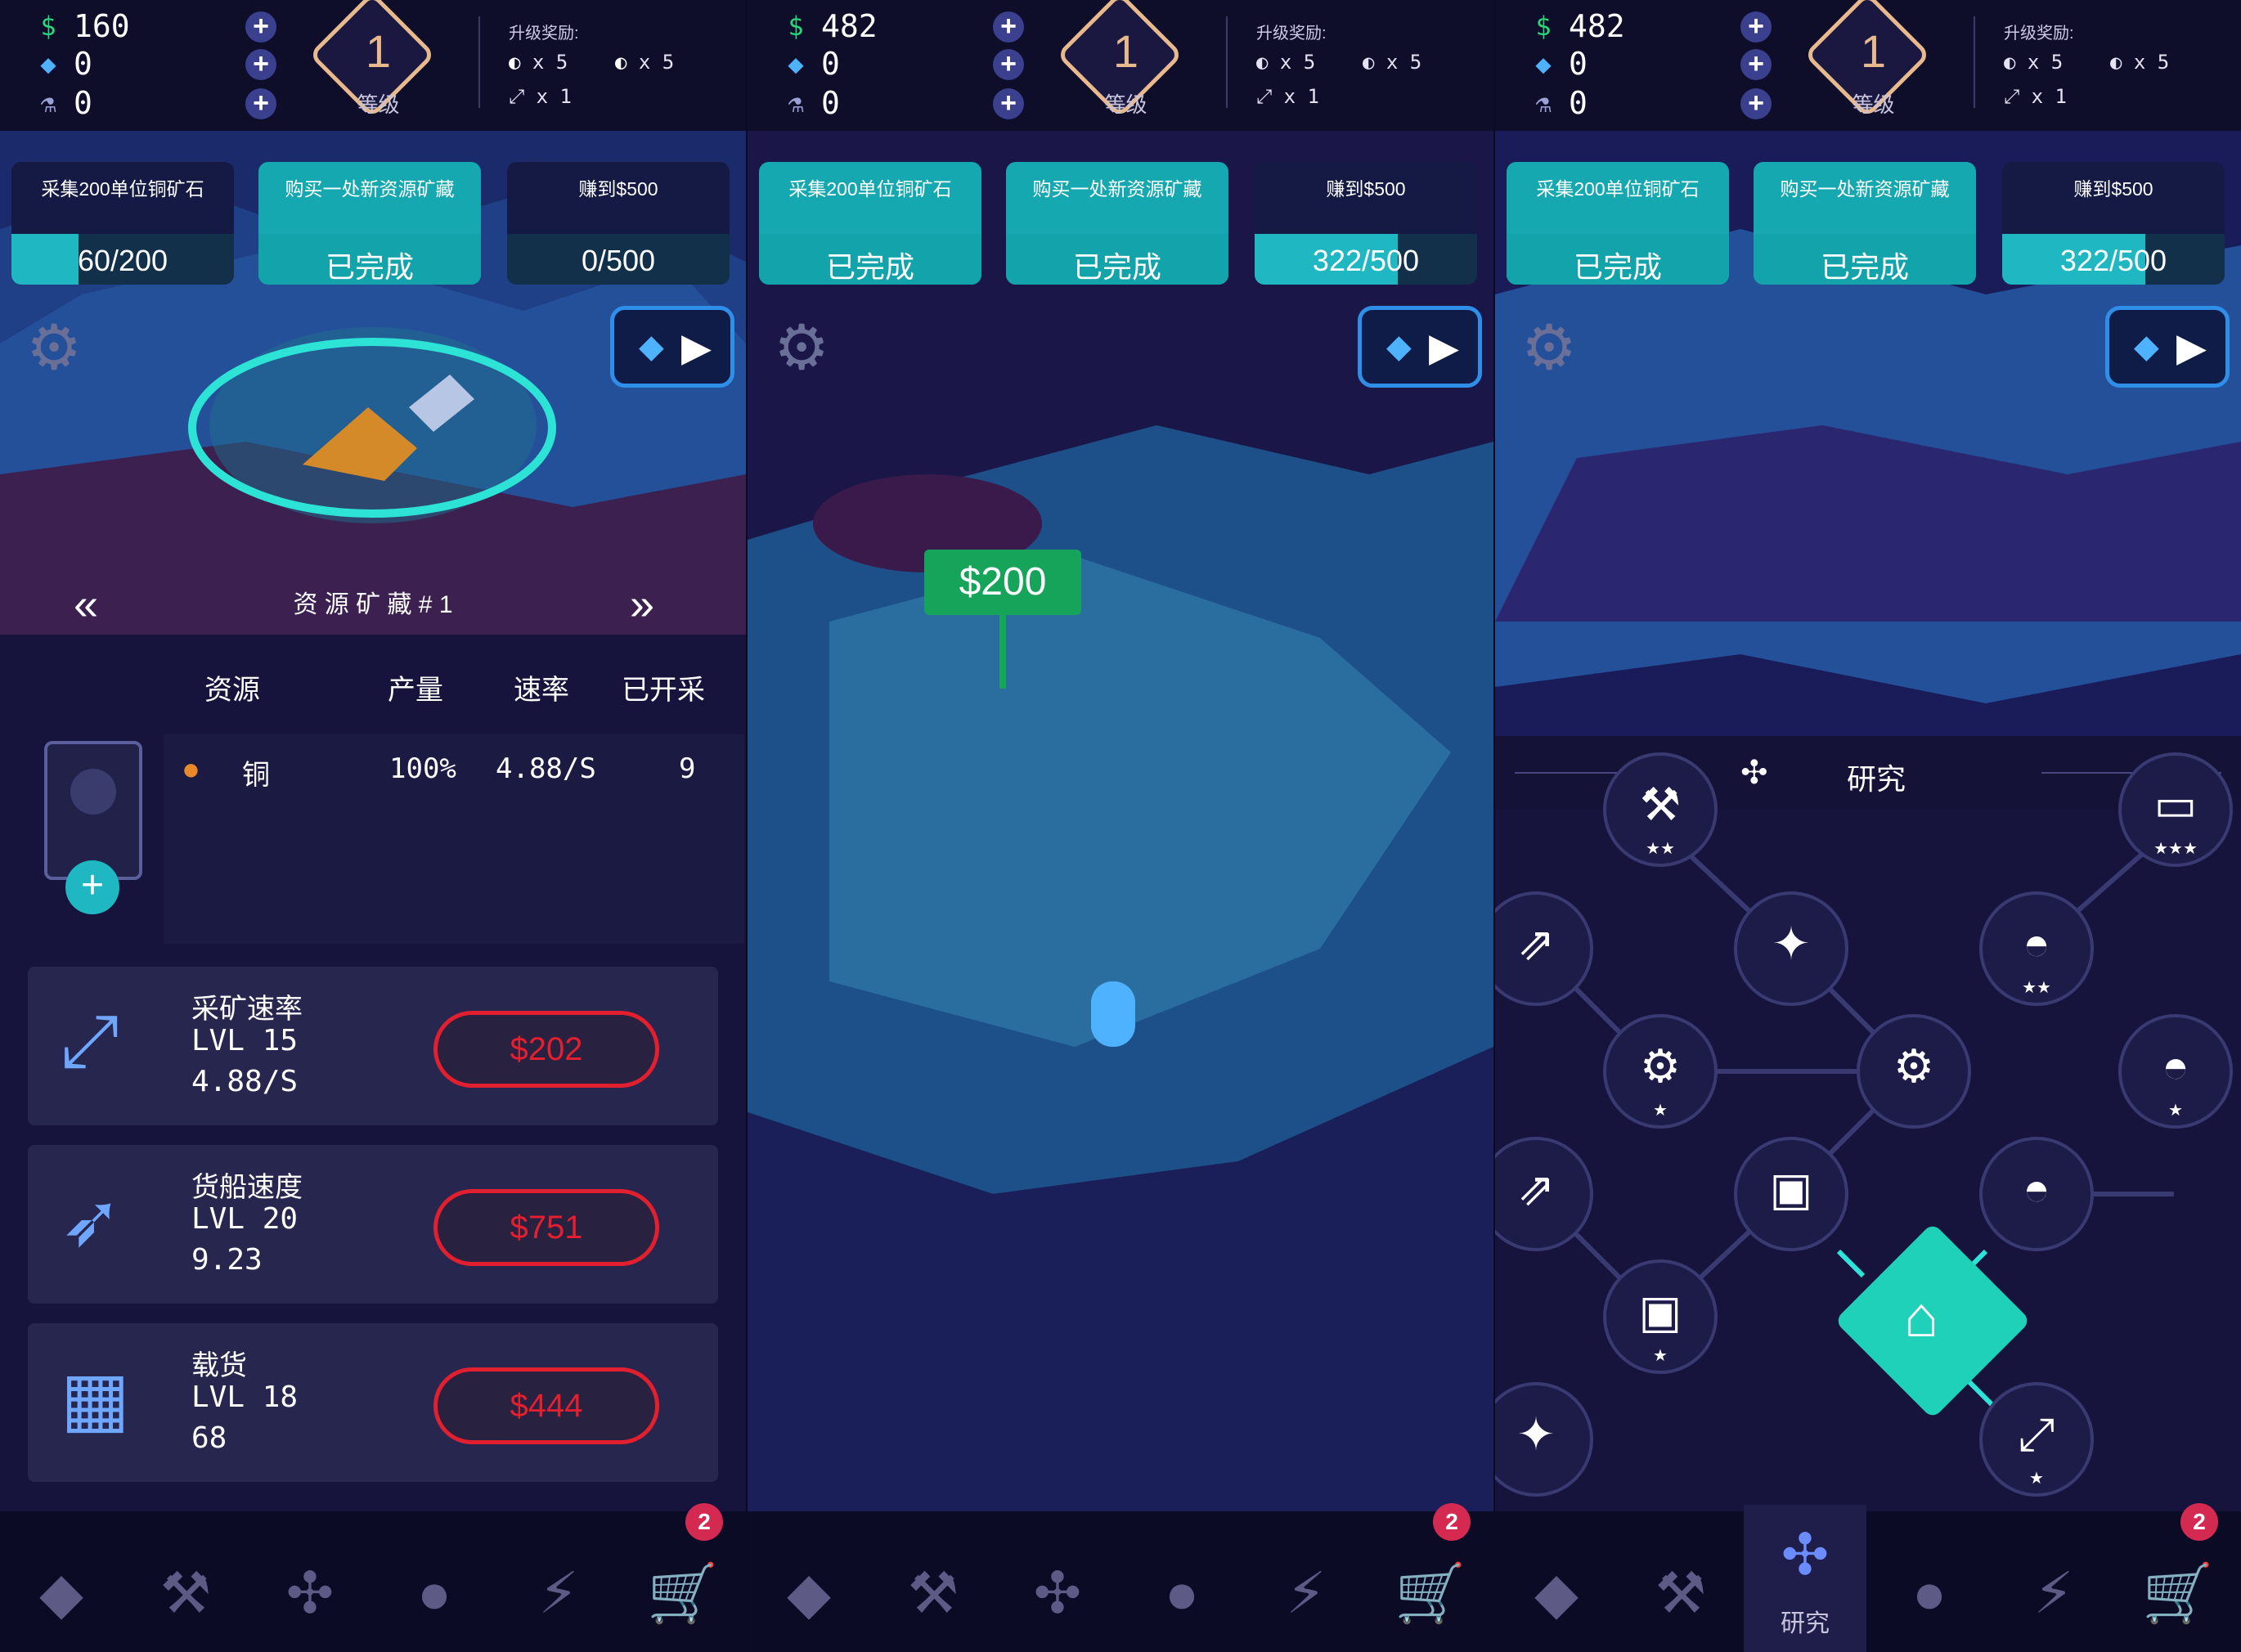 This screenshot has width=2241, height=1652. What do you see at coordinates (93, 792) in the screenshot?
I see `avatar-icon` at bounding box center [93, 792].